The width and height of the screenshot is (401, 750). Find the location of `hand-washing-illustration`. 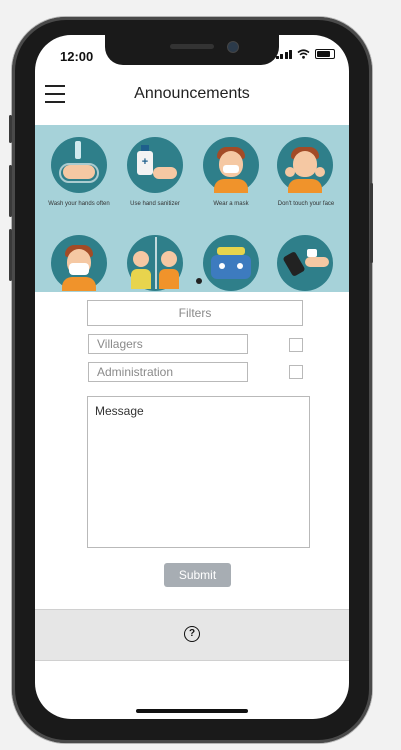

hand-washing-illustration is located at coordinates (79, 165).